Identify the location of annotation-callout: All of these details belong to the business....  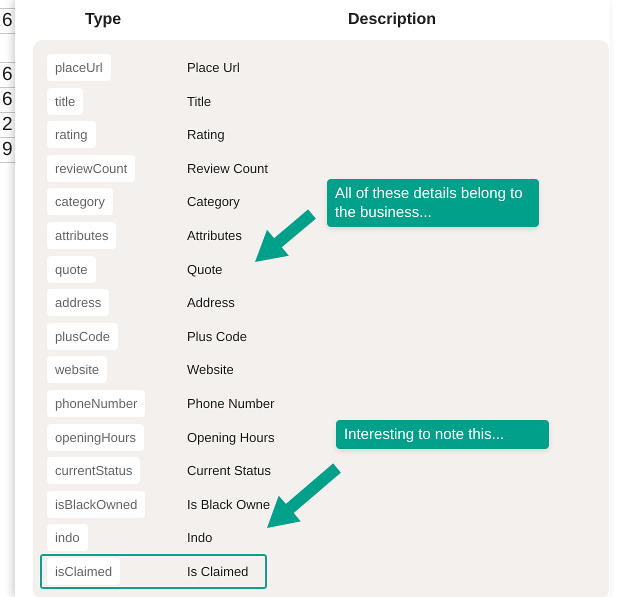
(433, 203).